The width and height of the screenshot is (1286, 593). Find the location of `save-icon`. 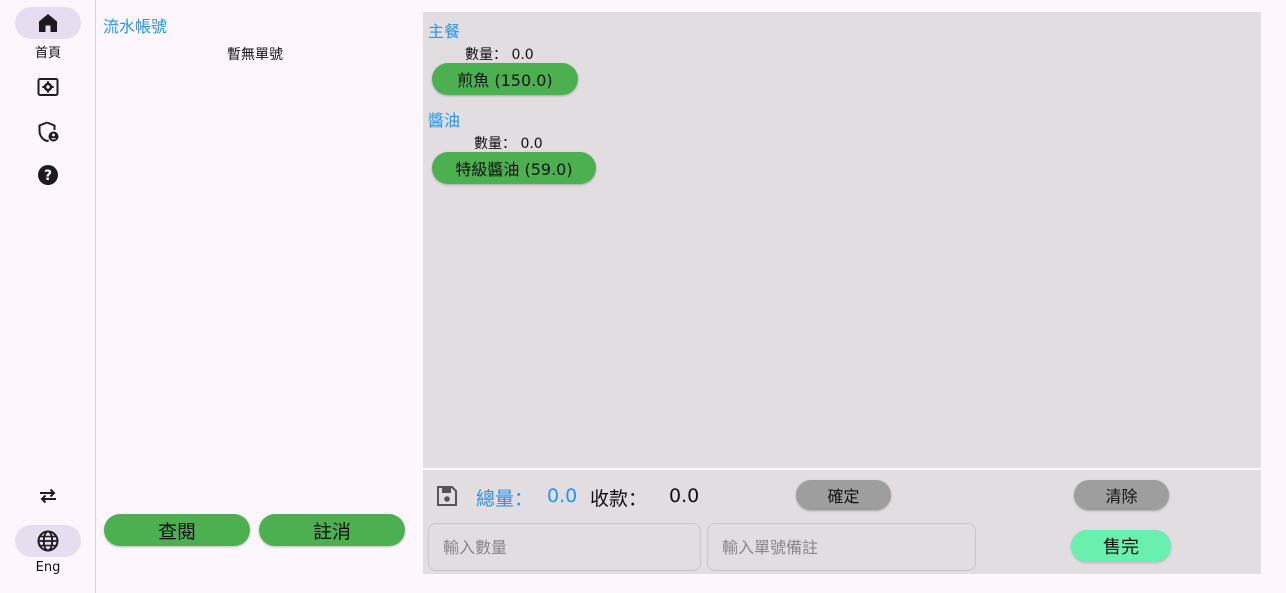

save-icon is located at coordinates (447, 496).